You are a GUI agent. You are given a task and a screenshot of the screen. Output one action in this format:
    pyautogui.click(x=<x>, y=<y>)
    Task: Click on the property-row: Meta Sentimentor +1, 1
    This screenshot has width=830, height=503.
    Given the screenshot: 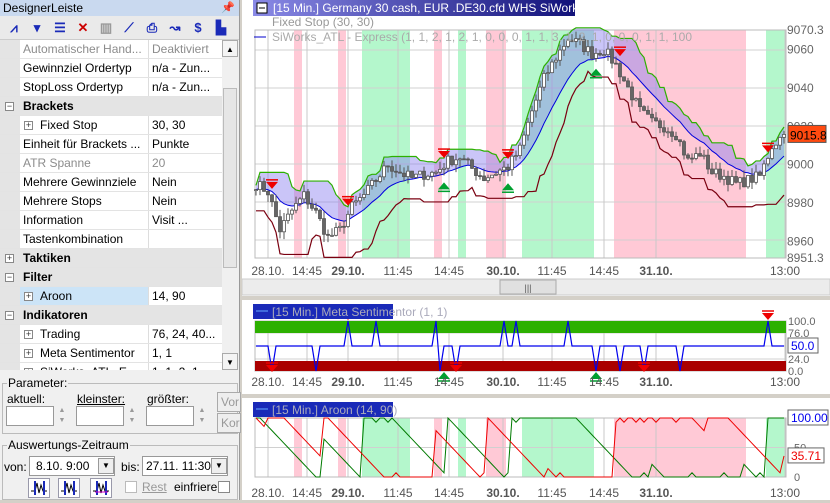 What is the action you would take?
    pyautogui.click(x=111, y=353)
    